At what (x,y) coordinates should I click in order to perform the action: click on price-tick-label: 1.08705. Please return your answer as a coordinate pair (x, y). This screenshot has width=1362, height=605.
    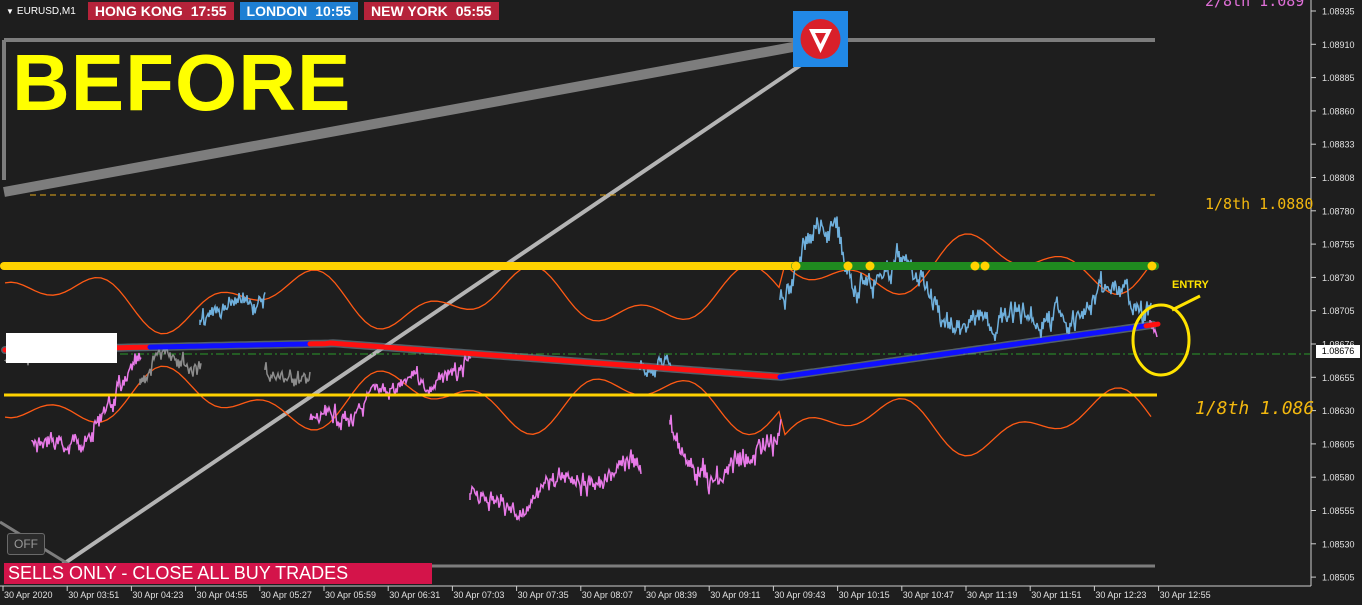
    Looking at the image, I should click on (1338, 311).